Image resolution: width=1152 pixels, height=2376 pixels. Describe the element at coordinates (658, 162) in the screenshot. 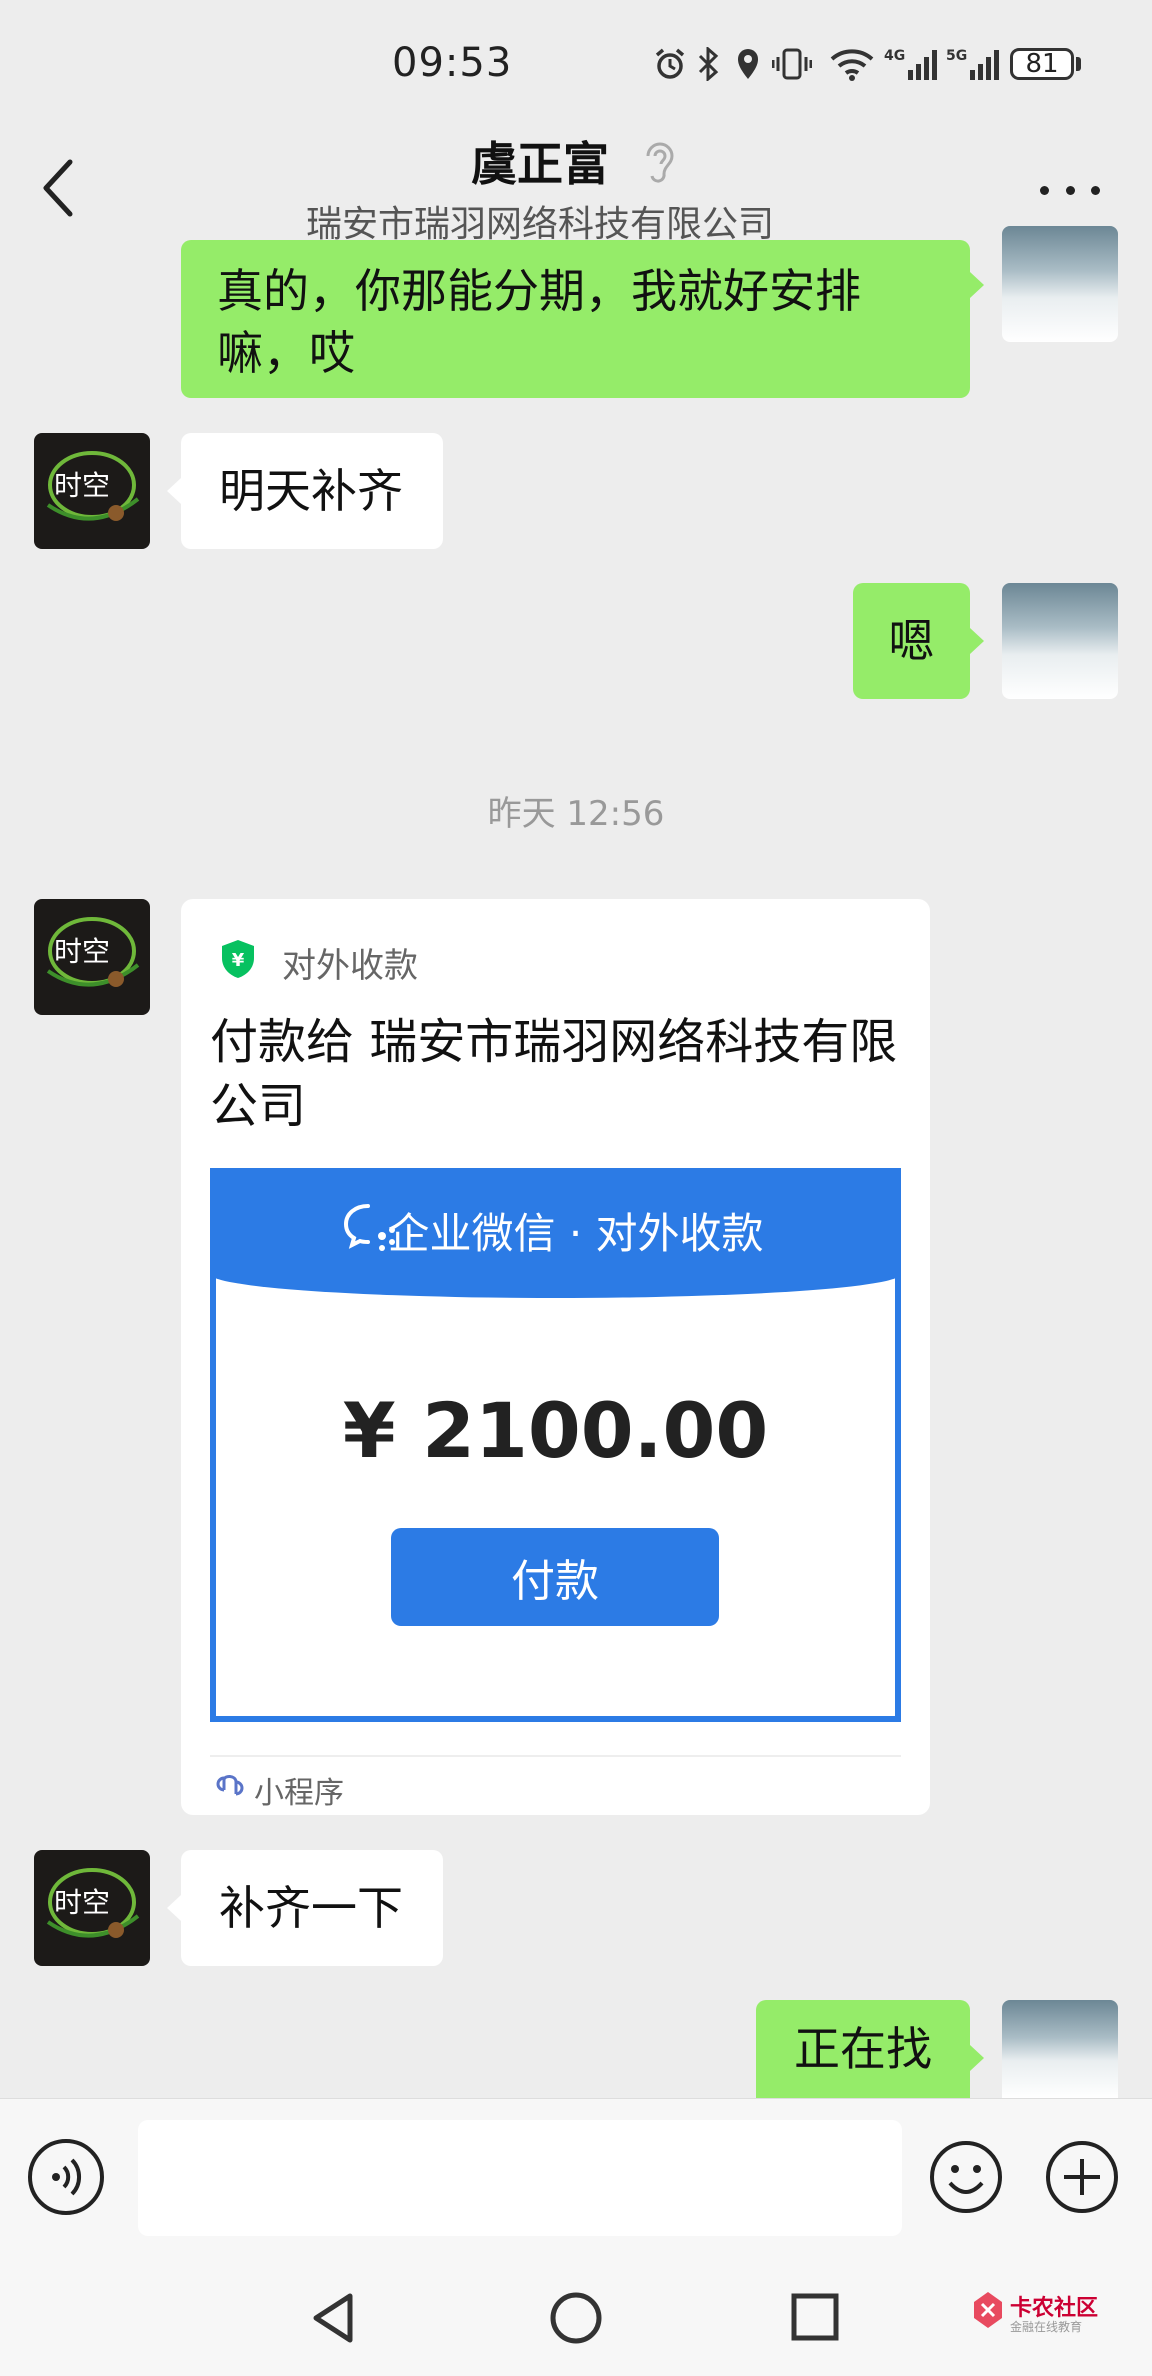

I see `ear-icon` at that location.